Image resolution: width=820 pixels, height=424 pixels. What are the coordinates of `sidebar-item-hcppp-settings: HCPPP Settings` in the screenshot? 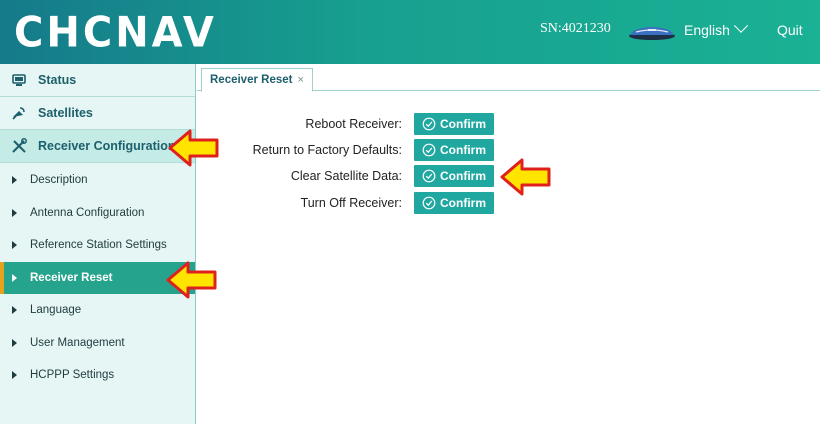 It's located at (97, 375).